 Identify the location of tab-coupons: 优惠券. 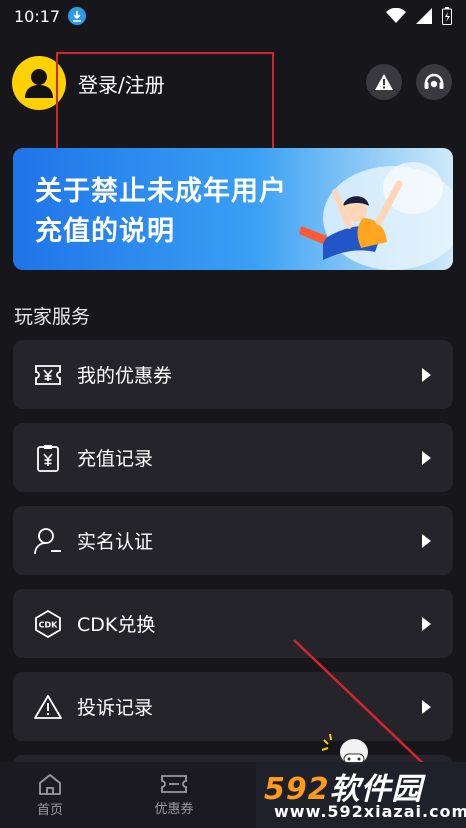
(174, 795).